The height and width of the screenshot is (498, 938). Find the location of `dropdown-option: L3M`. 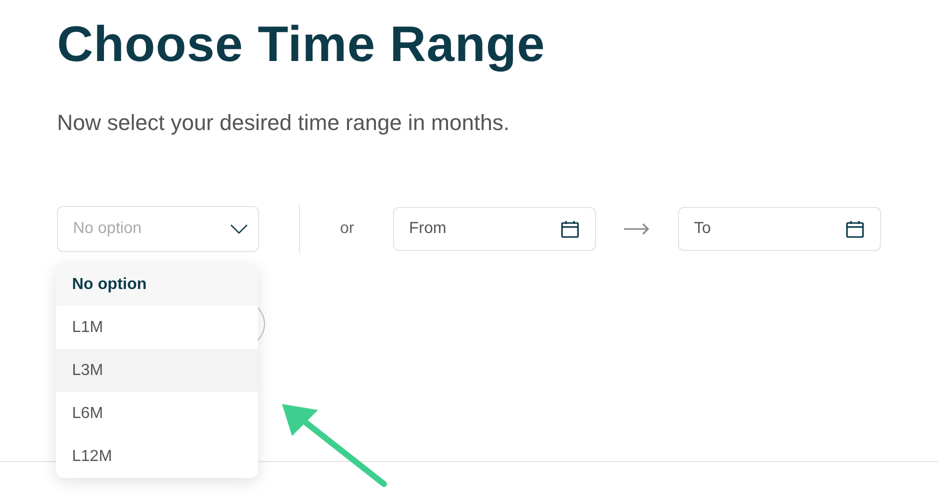

dropdown-option: L3M is located at coordinates (157, 370).